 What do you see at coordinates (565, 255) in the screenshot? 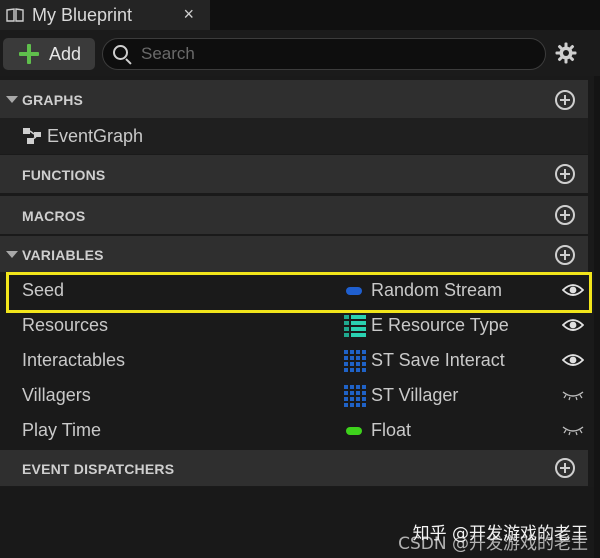
I see `add-variable-icon` at bounding box center [565, 255].